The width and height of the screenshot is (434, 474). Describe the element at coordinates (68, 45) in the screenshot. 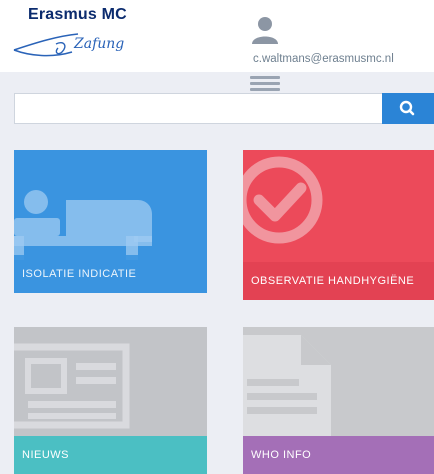

I see `erasmus-mc-logo: Zafung` at that location.